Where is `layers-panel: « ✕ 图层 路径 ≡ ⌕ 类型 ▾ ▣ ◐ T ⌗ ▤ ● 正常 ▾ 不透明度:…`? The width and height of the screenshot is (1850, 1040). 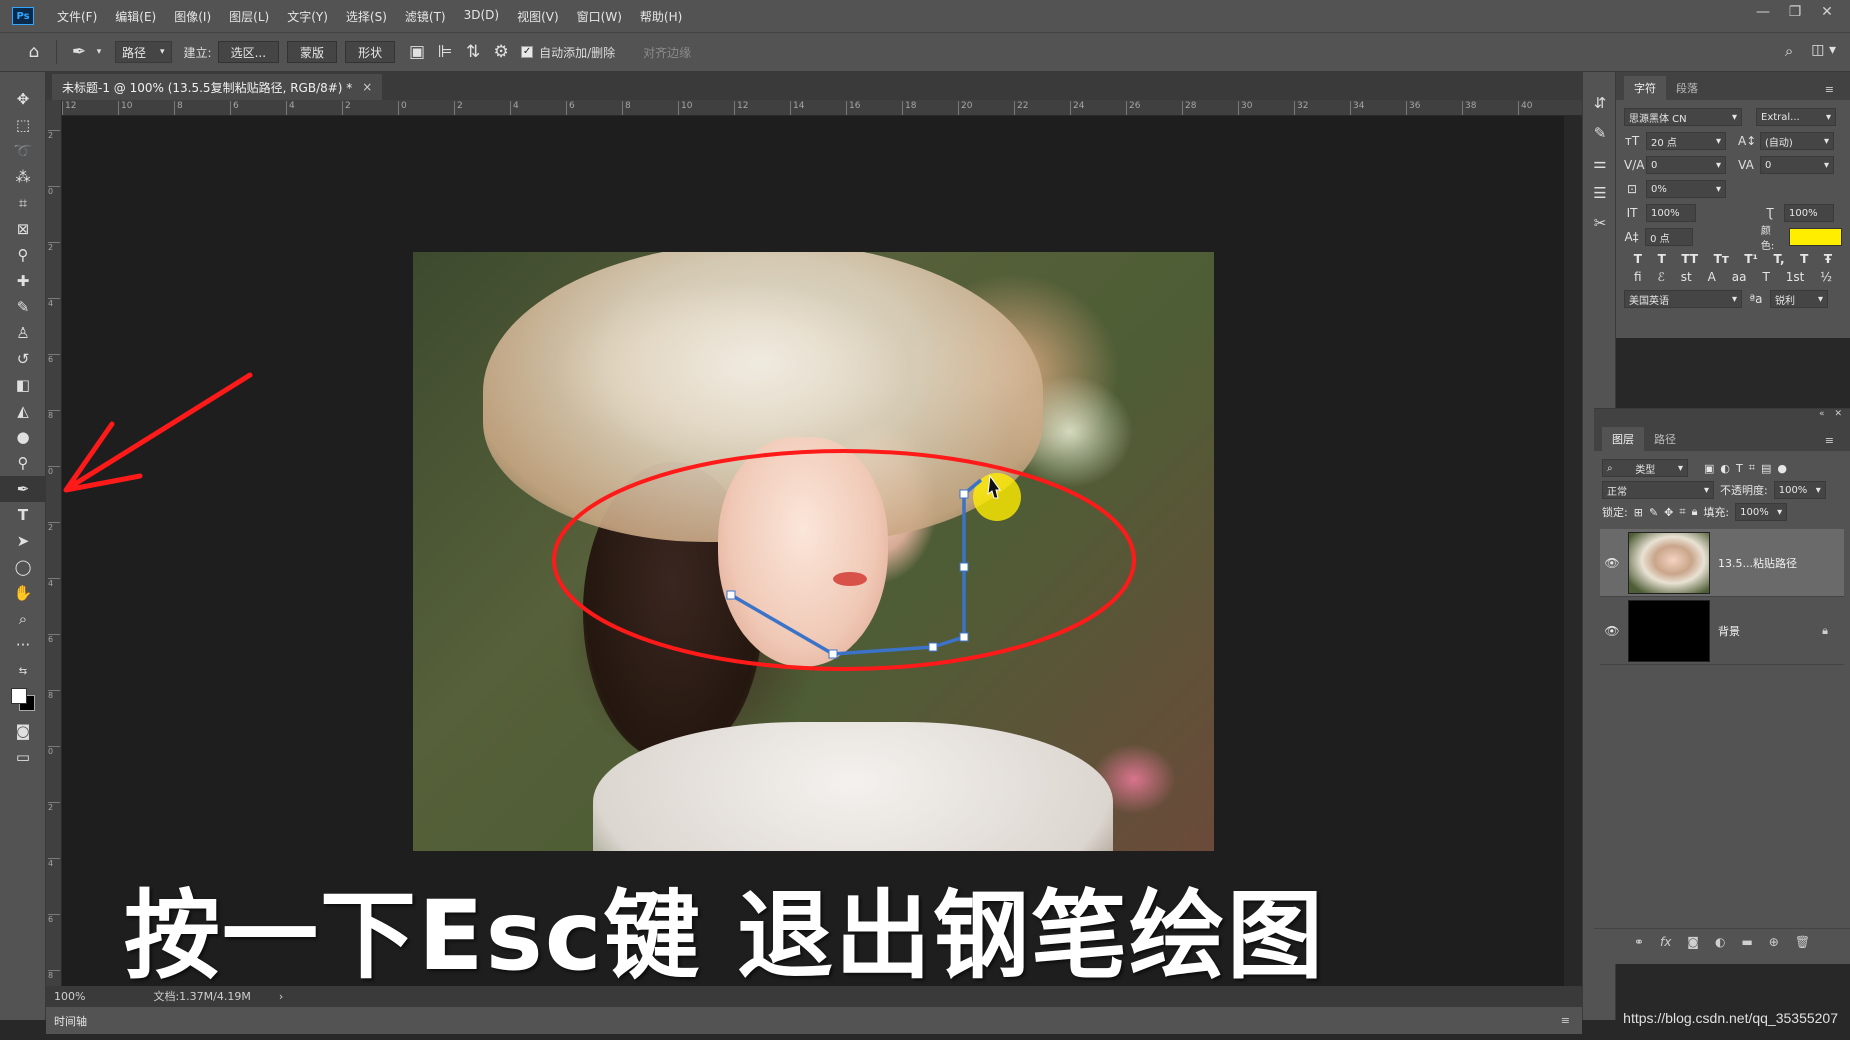
layers-panel: « ✕ 图层 路径 ≡ ⌕ 类型 ▾ ▣ ◐ T ⌗ ▤ ● 正常 ▾ 不透明度:… is located at coordinates (1722, 686).